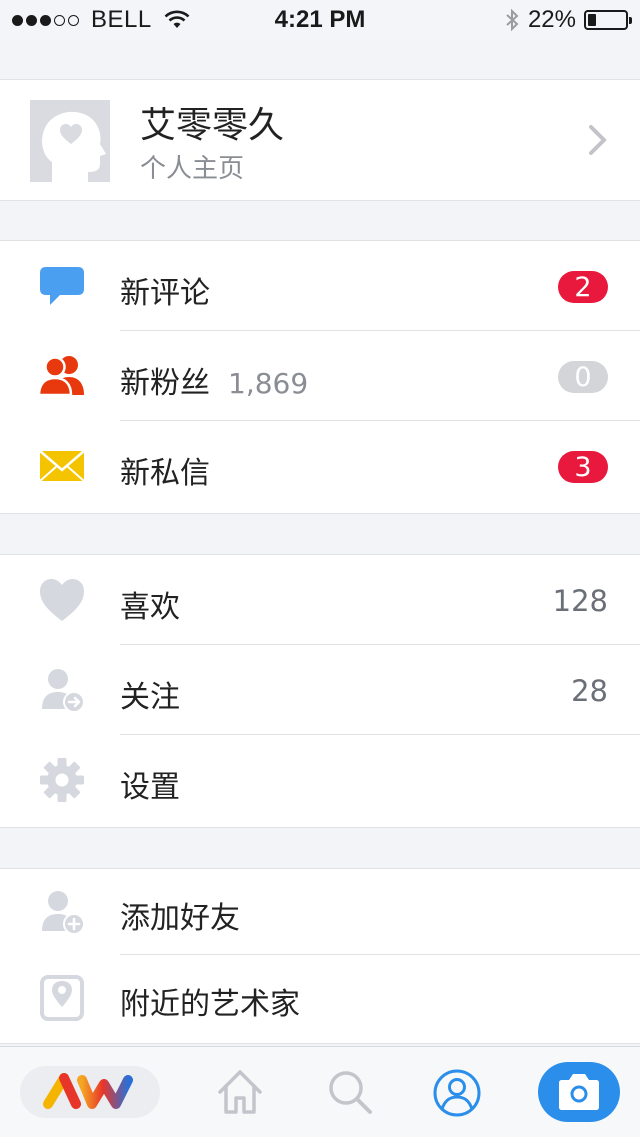  Describe the element at coordinates (350, 1092) in the screenshot. I see `search-icon` at that location.